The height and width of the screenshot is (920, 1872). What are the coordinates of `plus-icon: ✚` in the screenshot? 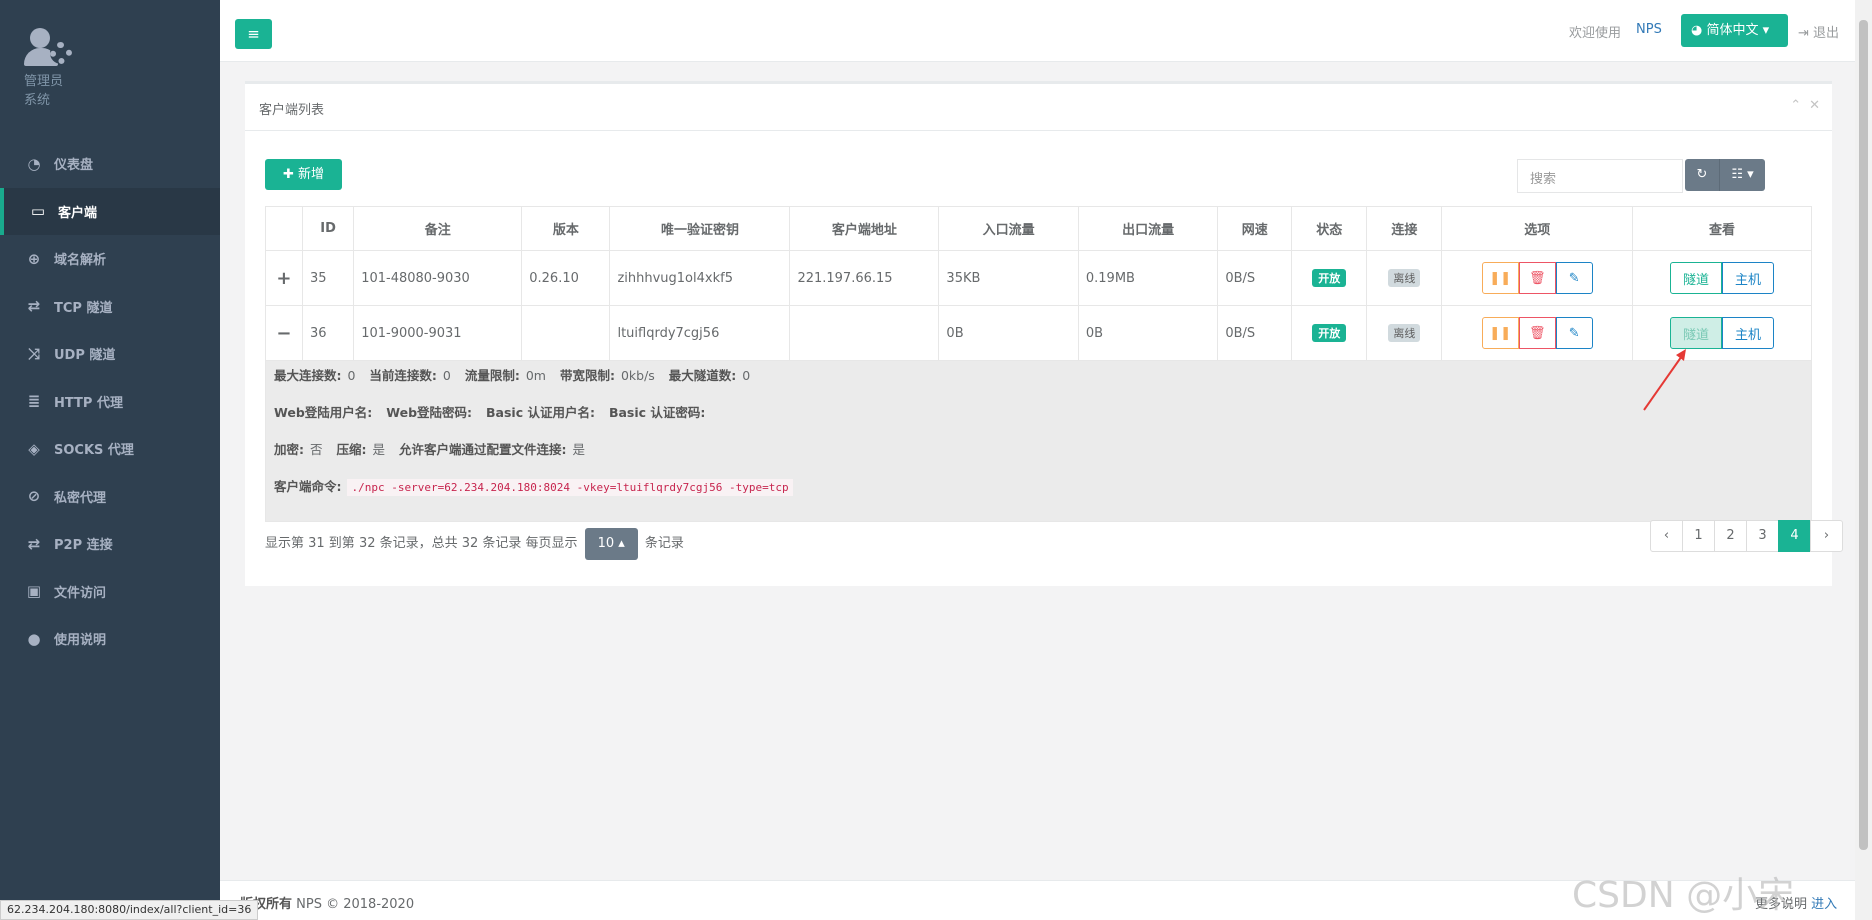 It's located at (290, 174).